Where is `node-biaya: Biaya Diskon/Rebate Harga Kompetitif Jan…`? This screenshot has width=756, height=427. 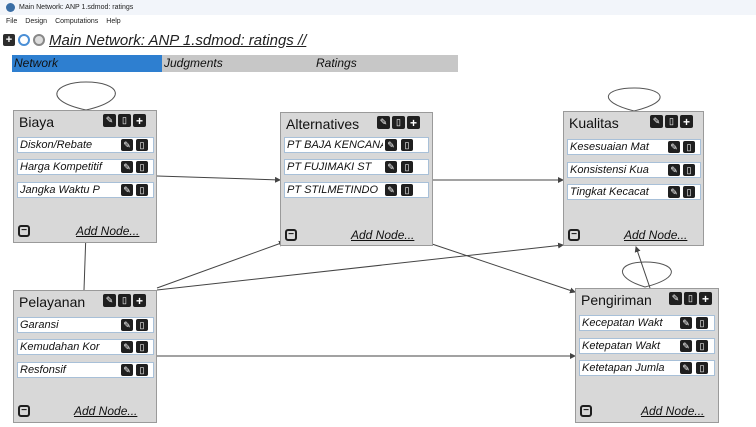 node-biaya: Biaya Diskon/Rebate Harga Kompetitif Jan… is located at coordinates (85, 176).